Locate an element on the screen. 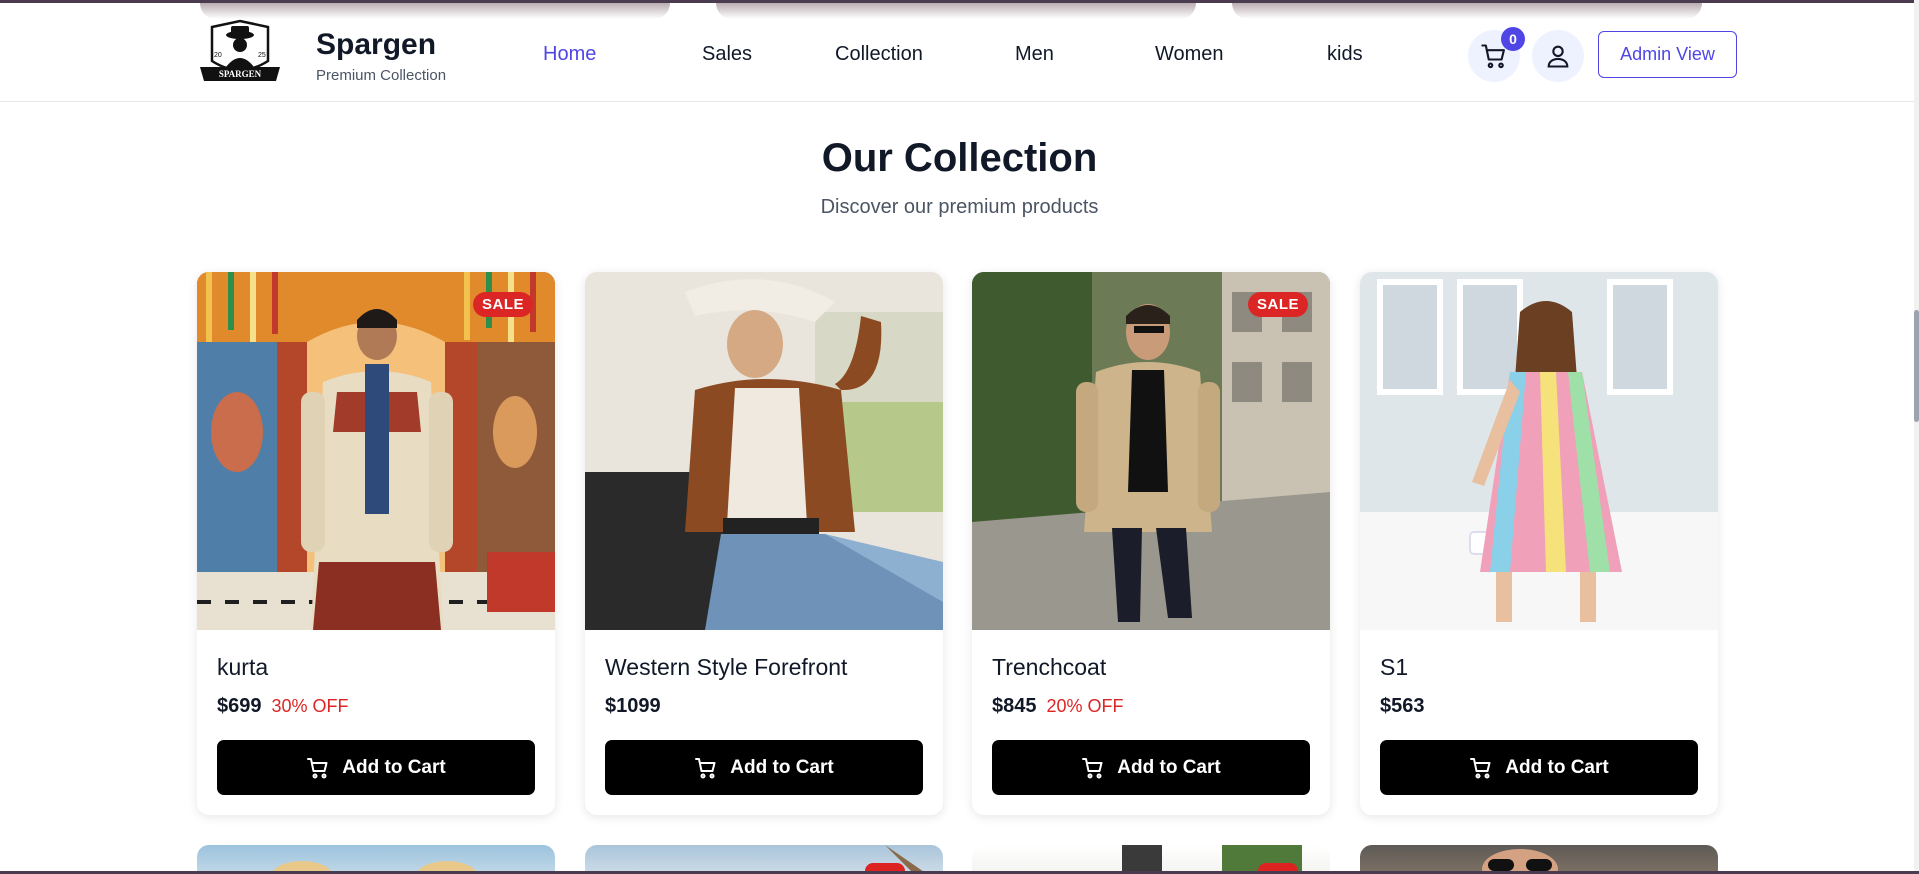  brand-tagline: Premium Collection is located at coordinates (381, 75).